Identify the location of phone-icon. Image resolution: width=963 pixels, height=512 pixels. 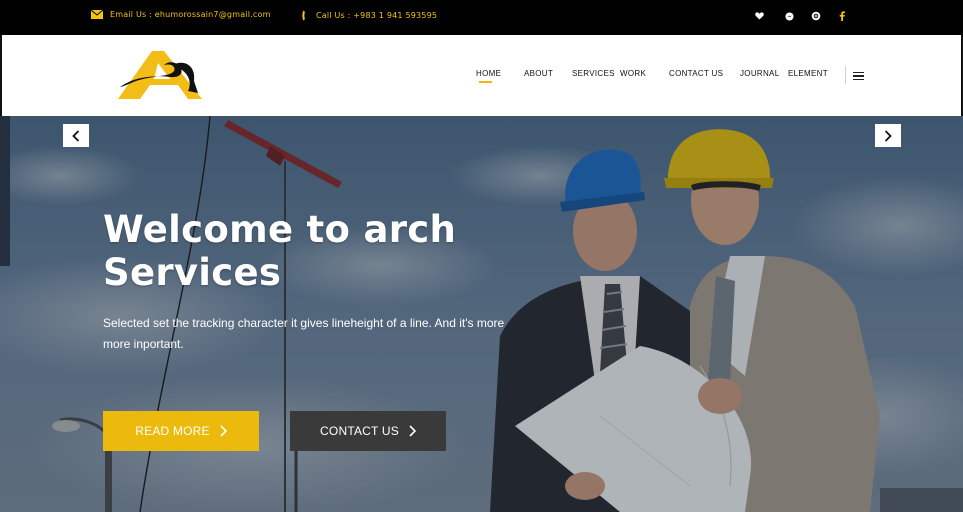
(303, 15).